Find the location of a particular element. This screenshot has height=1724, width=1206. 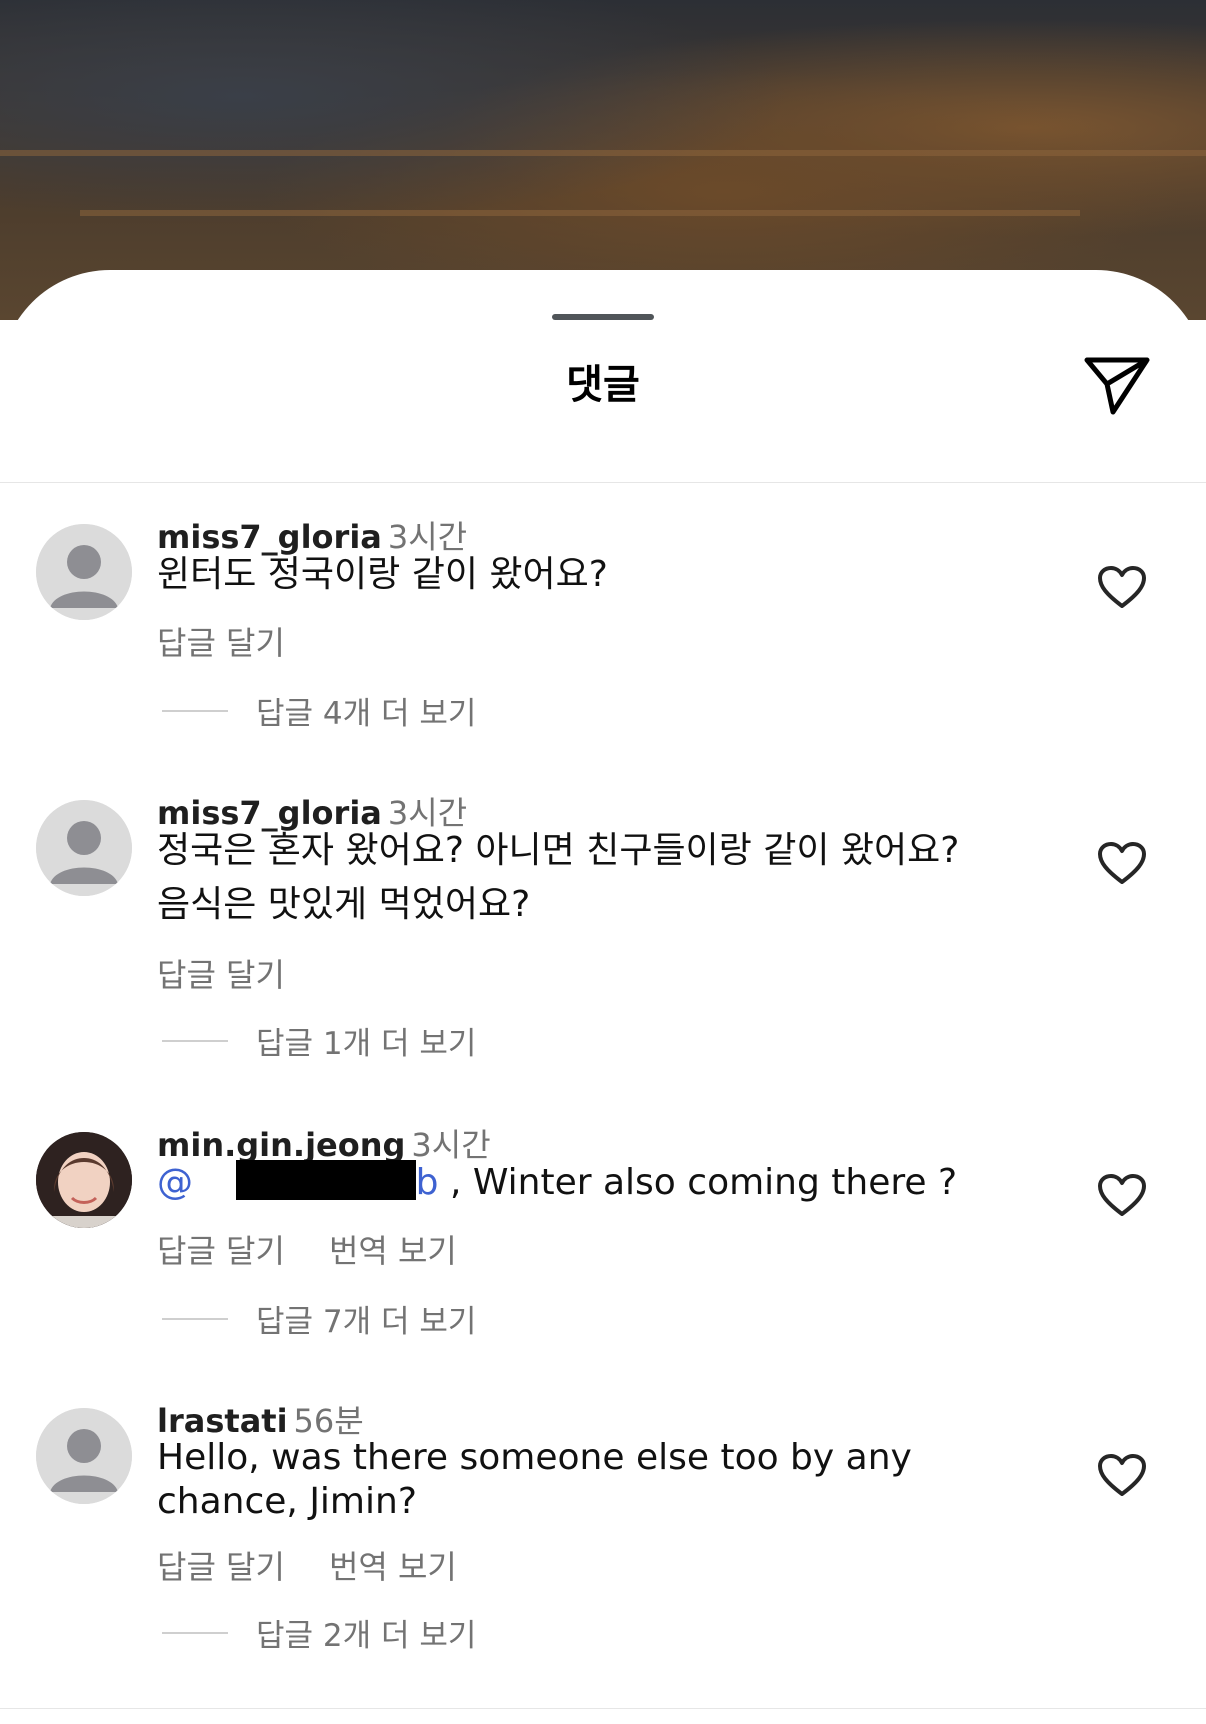

paper-plane-icon is located at coordinates (1117, 386).